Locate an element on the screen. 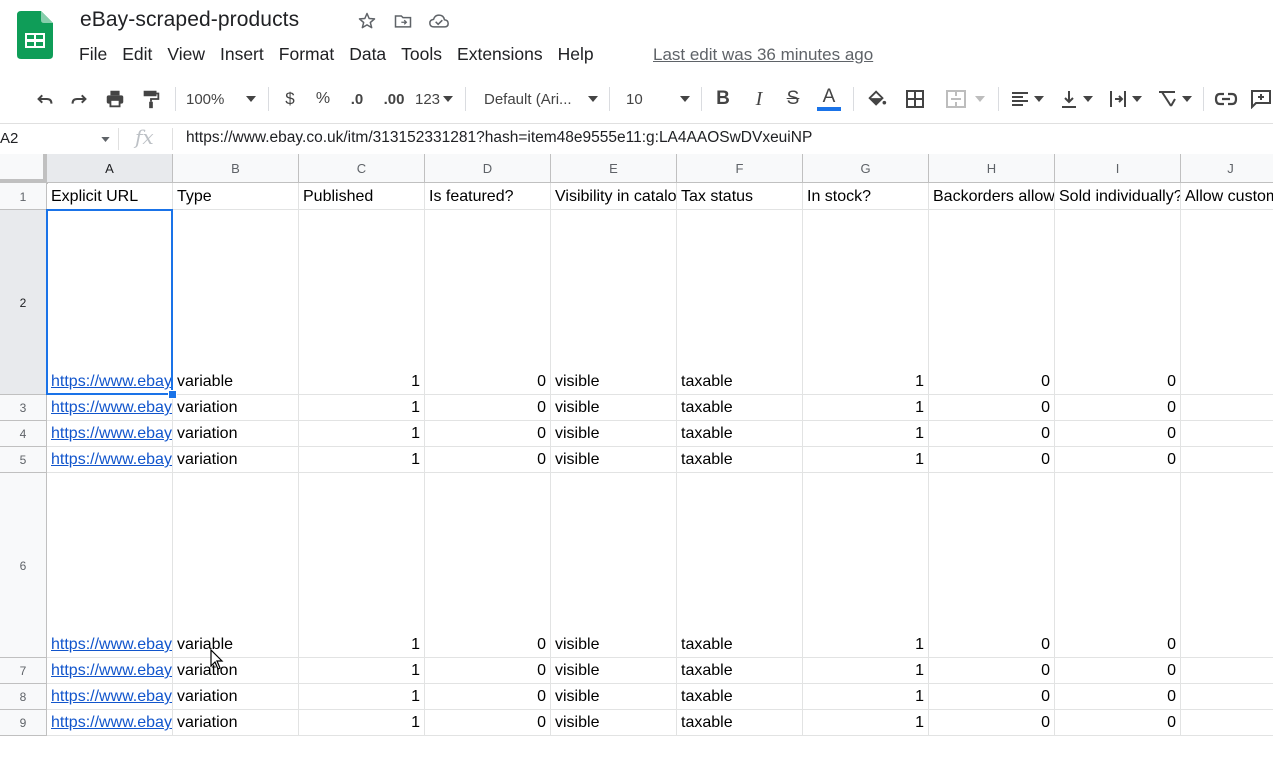 The image size is (1273, 763). row-header: 4 is located at coordinates (23, 434).